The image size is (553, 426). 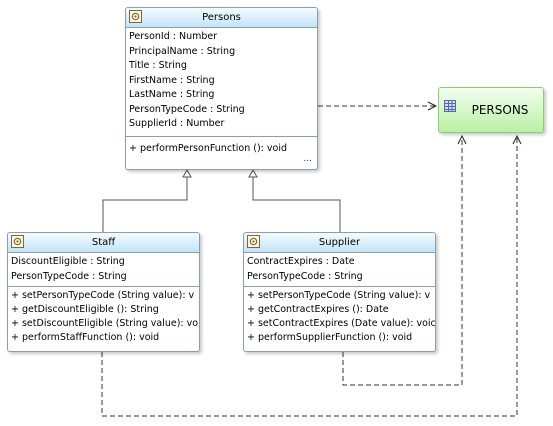 I want to click on class-header: Supplier, so click(x=339, y=243).